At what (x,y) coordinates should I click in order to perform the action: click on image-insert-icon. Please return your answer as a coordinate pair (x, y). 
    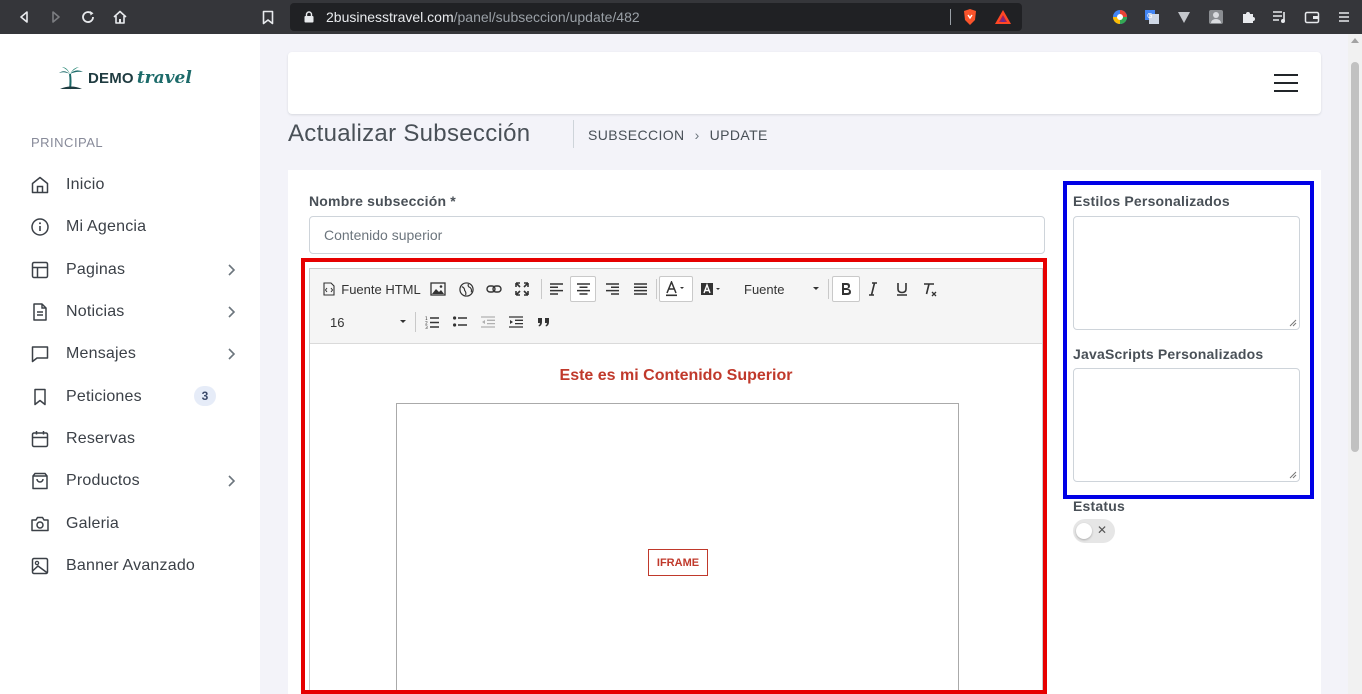
    Looking at the image, I should click on (438, 289).